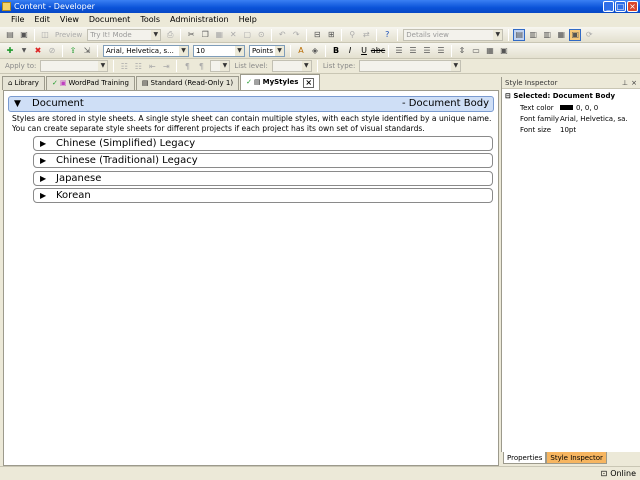  Describe the element at coordinates (366, 35) in the screenshot. I see `replace-icon: ⇄` at that location.